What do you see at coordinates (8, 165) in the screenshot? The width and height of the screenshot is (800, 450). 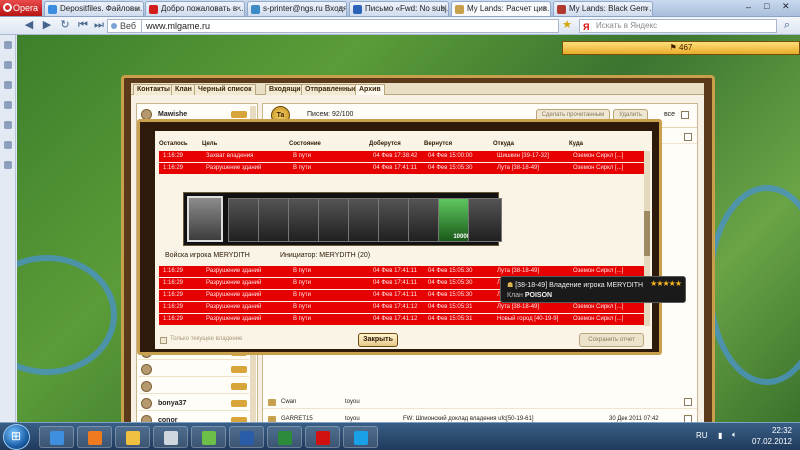 I see `add-panel-icon` at bounding box center [8, 165].